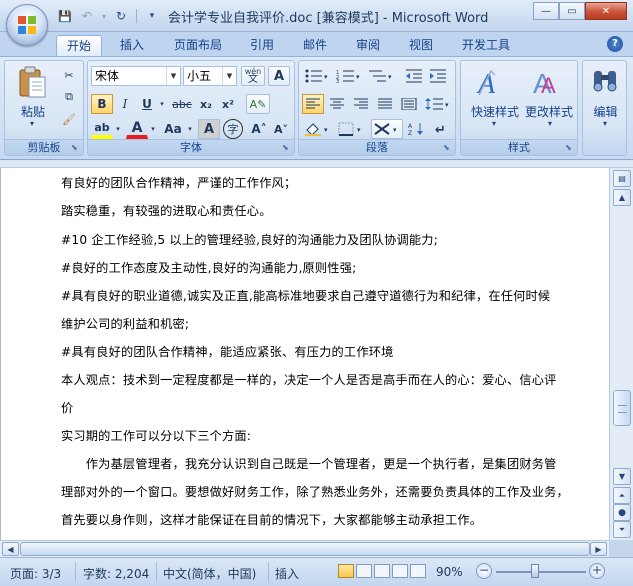  Describe the element at coordinates (35, 573) in the screenshot. I see `page-count: 页面: 3/3` at that location.